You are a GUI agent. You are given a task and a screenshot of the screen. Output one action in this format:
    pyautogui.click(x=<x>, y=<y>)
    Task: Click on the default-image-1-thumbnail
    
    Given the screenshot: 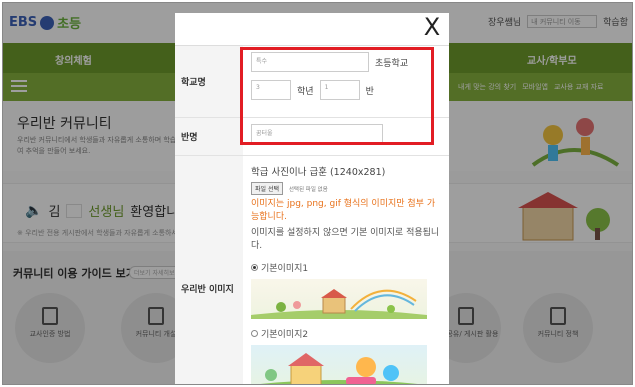 What is the action you would take?
    pyautogui.click(x=339, y=299)
    